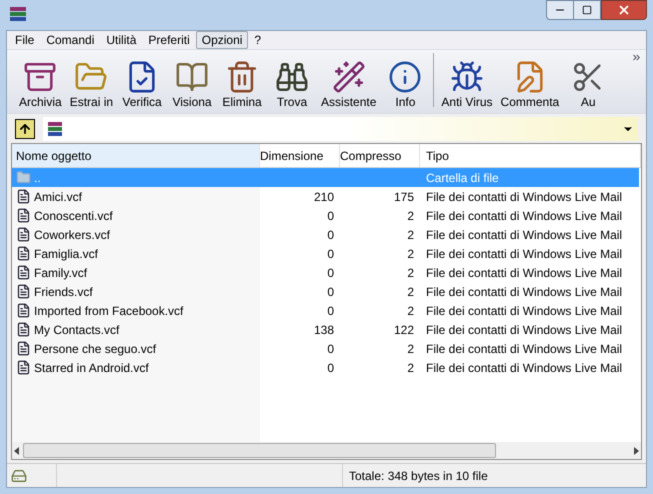 The image size is (653, 494). I want to click on file-row: Conoscenti.vcf 0 2 File dei contatti di Windows Live Mail, so click(325, 215).